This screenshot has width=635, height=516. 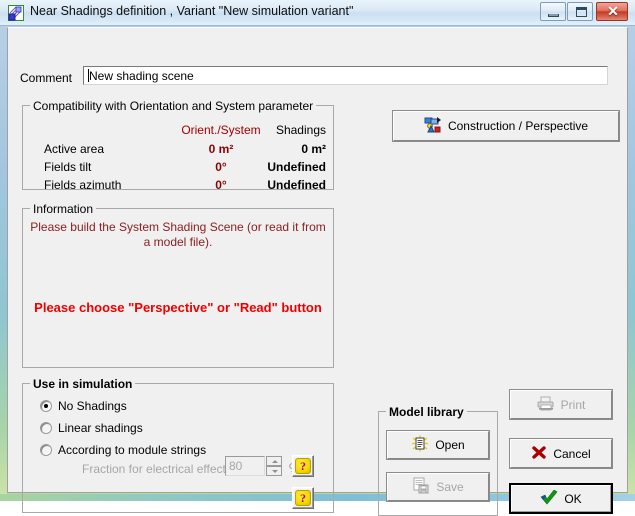 I want to click on help-button-fraction: ?, so click(x=303, y=466).